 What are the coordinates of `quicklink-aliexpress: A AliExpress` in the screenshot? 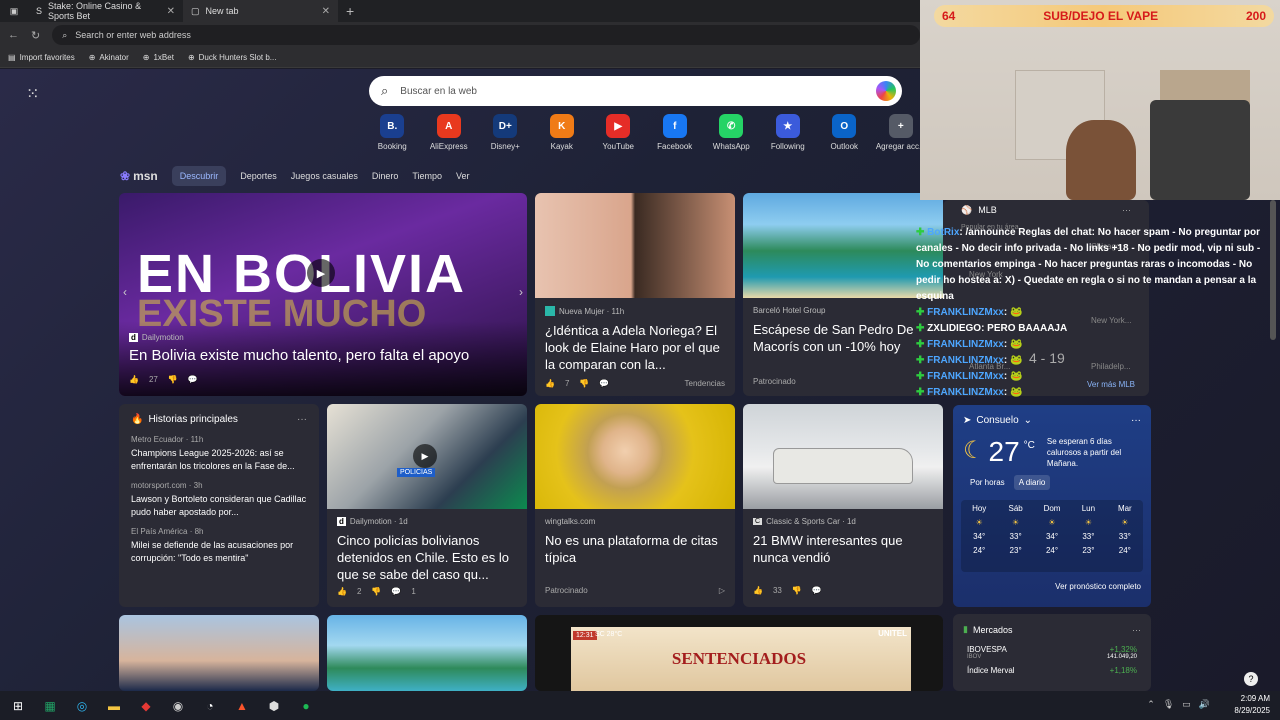 It's located at (449, 132).